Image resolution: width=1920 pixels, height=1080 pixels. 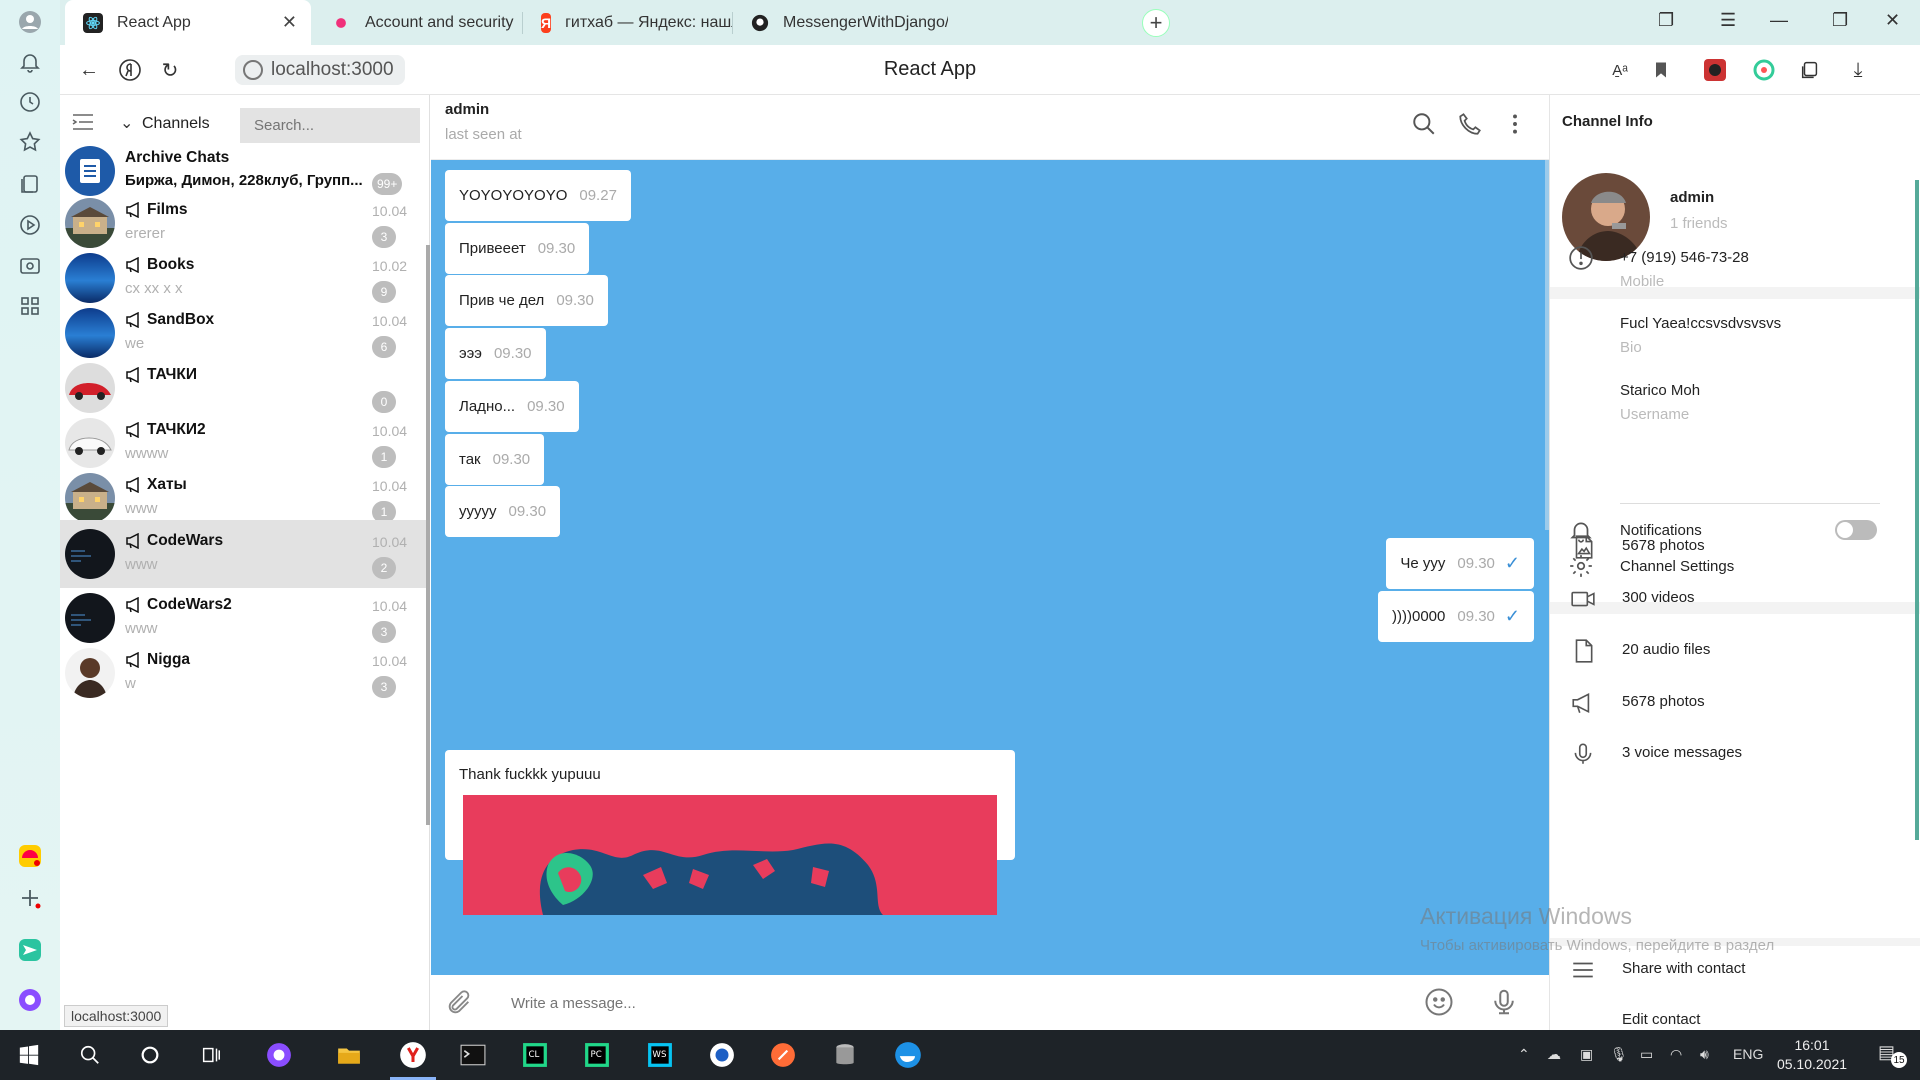 I want to click on restore-icon: ❐, so click(x=1840, y=20).